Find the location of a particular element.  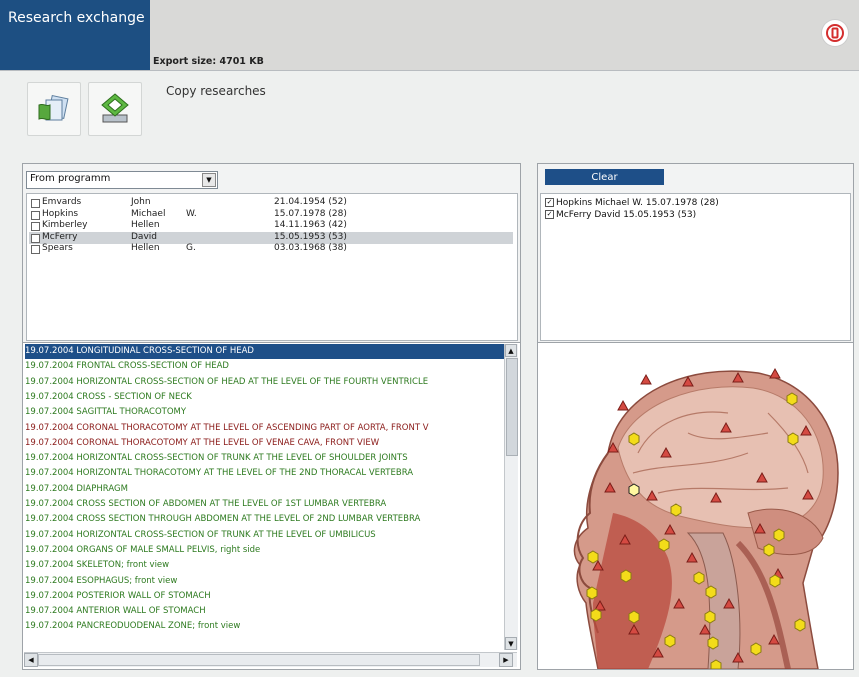

research-list-vertical-scrollbar: ▲ ▼ is located at coordinates (511, 497).